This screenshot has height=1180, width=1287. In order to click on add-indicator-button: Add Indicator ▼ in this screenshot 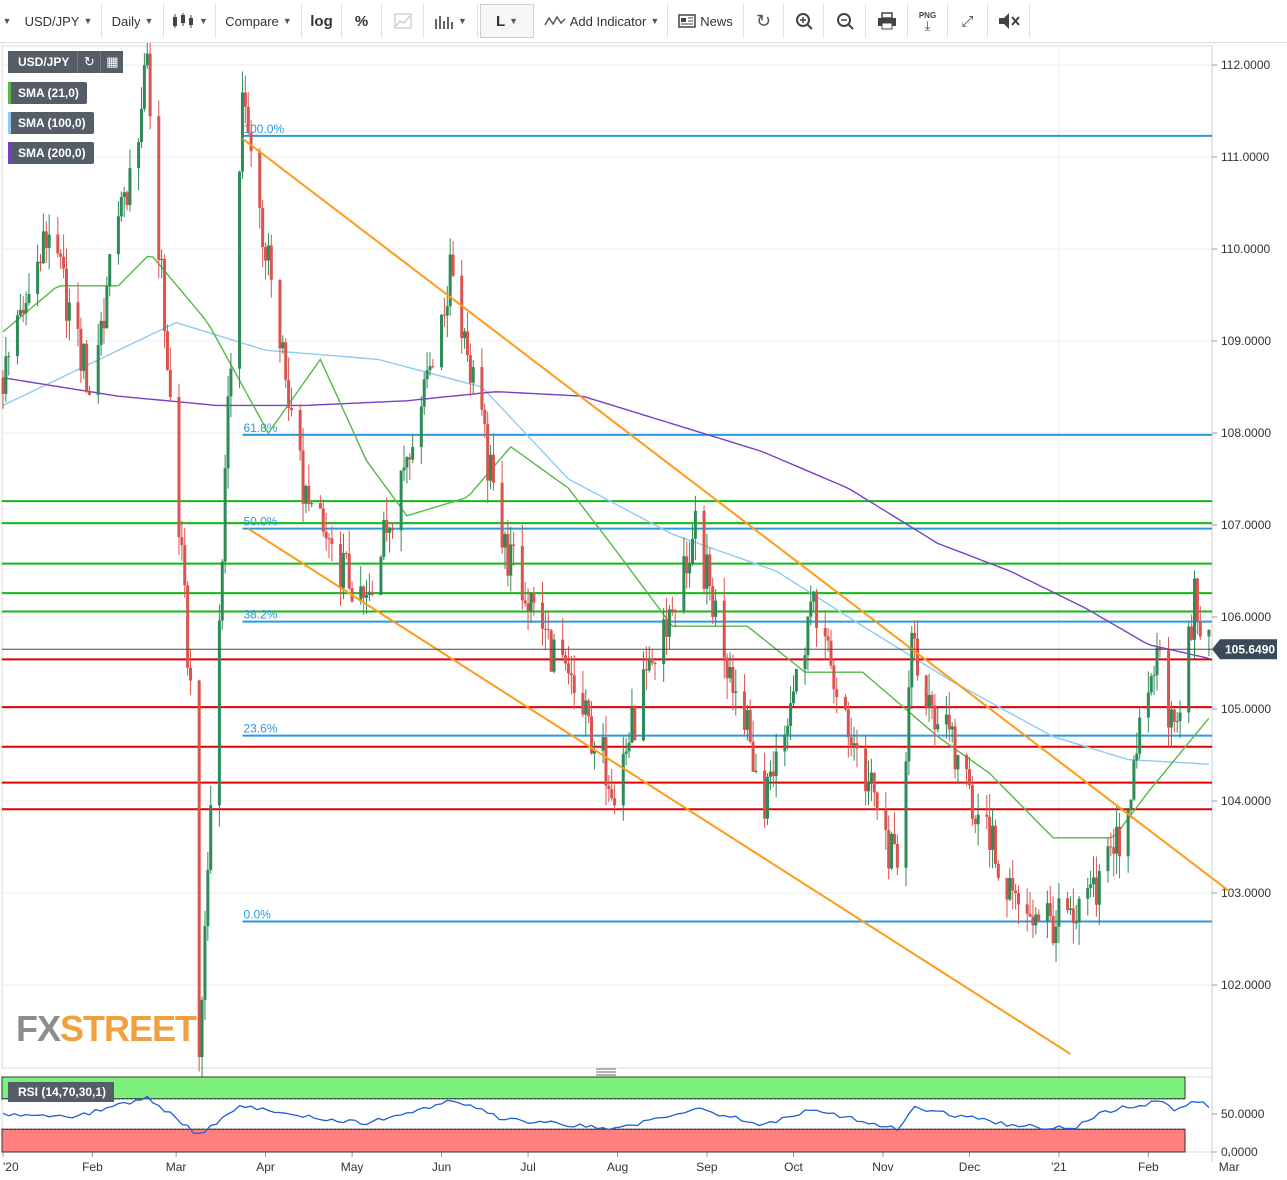, I will do `click(602, 21)`.